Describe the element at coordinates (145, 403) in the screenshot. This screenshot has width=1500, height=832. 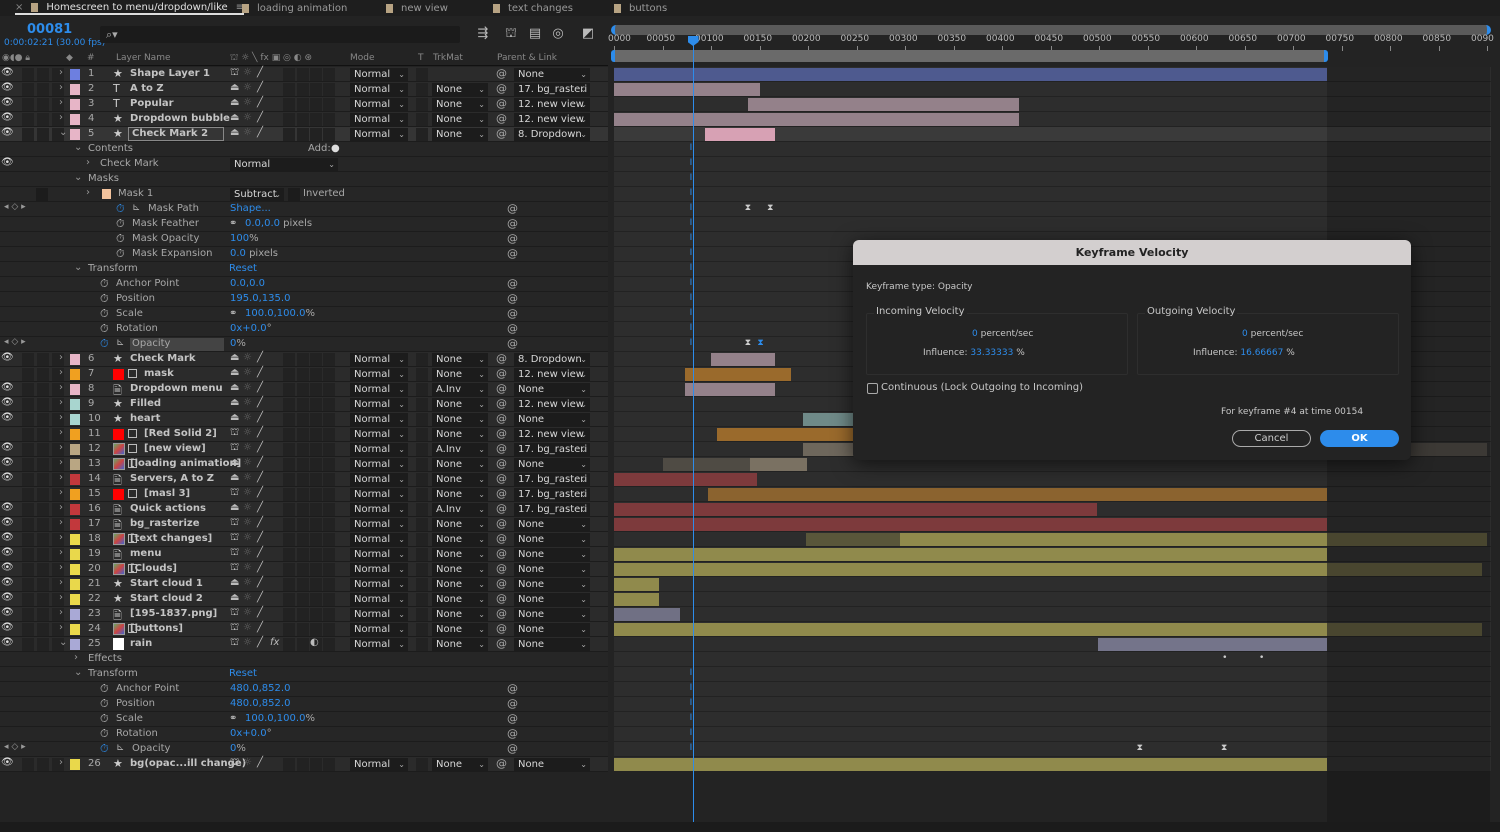
I see `layer-name: Filled` at that location.